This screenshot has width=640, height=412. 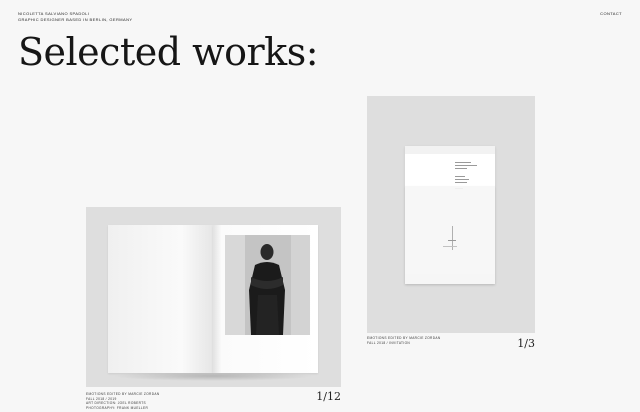 I want to click on portrait-figure, so click(x=267, y=285).